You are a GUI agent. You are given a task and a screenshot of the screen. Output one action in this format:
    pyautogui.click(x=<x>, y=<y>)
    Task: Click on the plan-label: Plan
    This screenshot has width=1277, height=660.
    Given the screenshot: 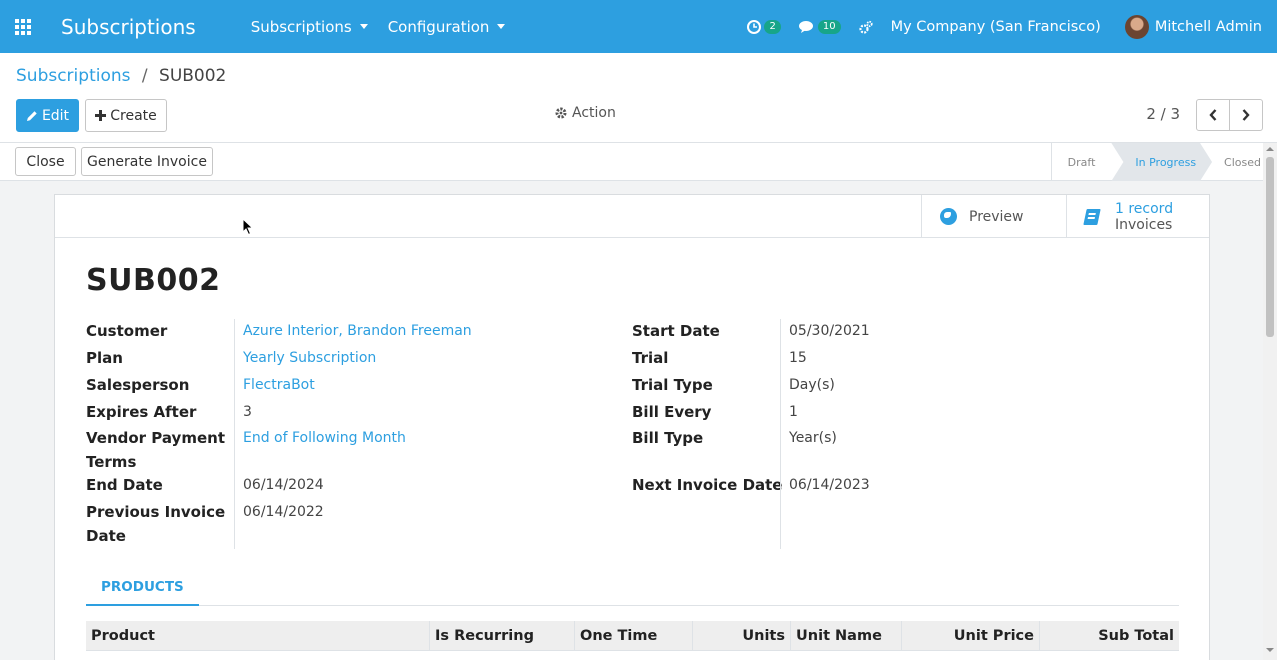 What is the action you would take?
    pyautogui.click(x=104, y=358)
    